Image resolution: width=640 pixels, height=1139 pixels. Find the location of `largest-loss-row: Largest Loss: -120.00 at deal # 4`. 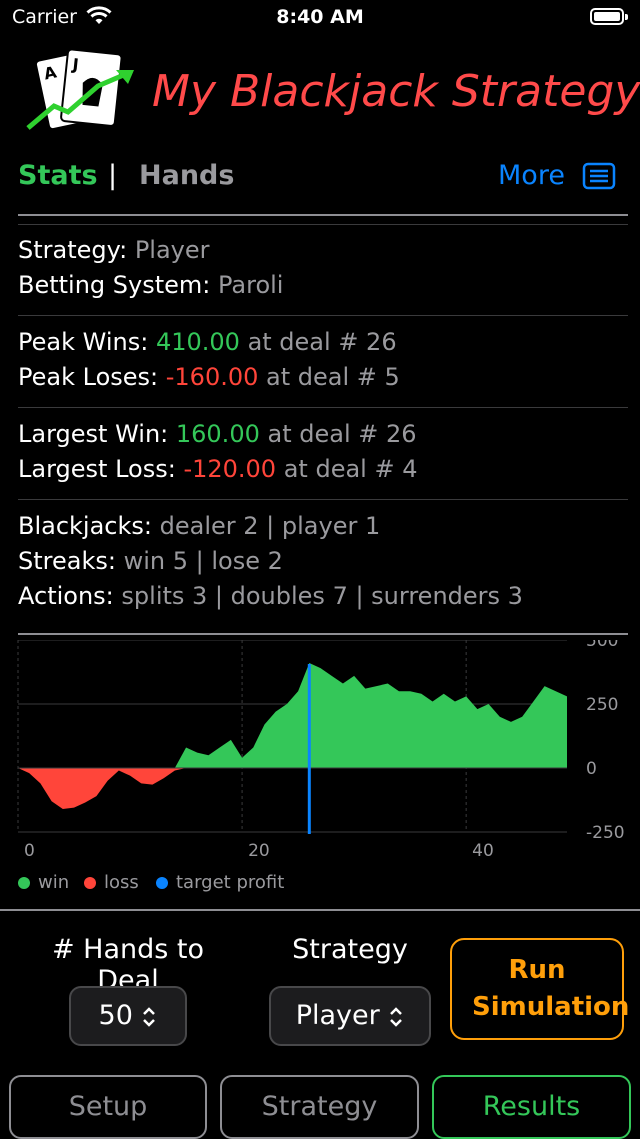

largest-loss-row: Largest Loss: -120.00 at deal # 4 is located at coordinates (217, 469).